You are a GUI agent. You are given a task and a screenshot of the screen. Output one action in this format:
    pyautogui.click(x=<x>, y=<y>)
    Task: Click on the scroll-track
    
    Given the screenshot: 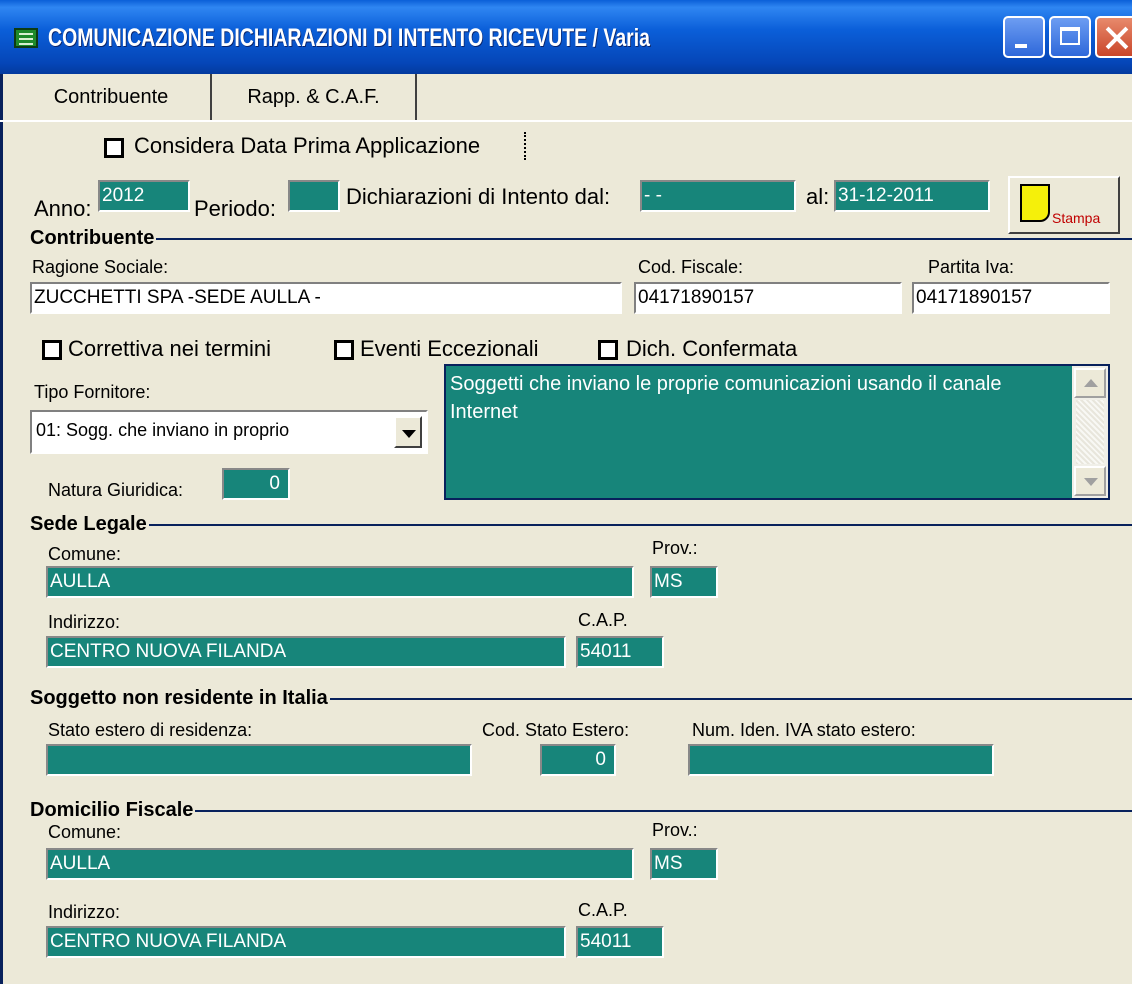 What is the action you would take?
    pyautogui.click(x=1090, y=432)
    